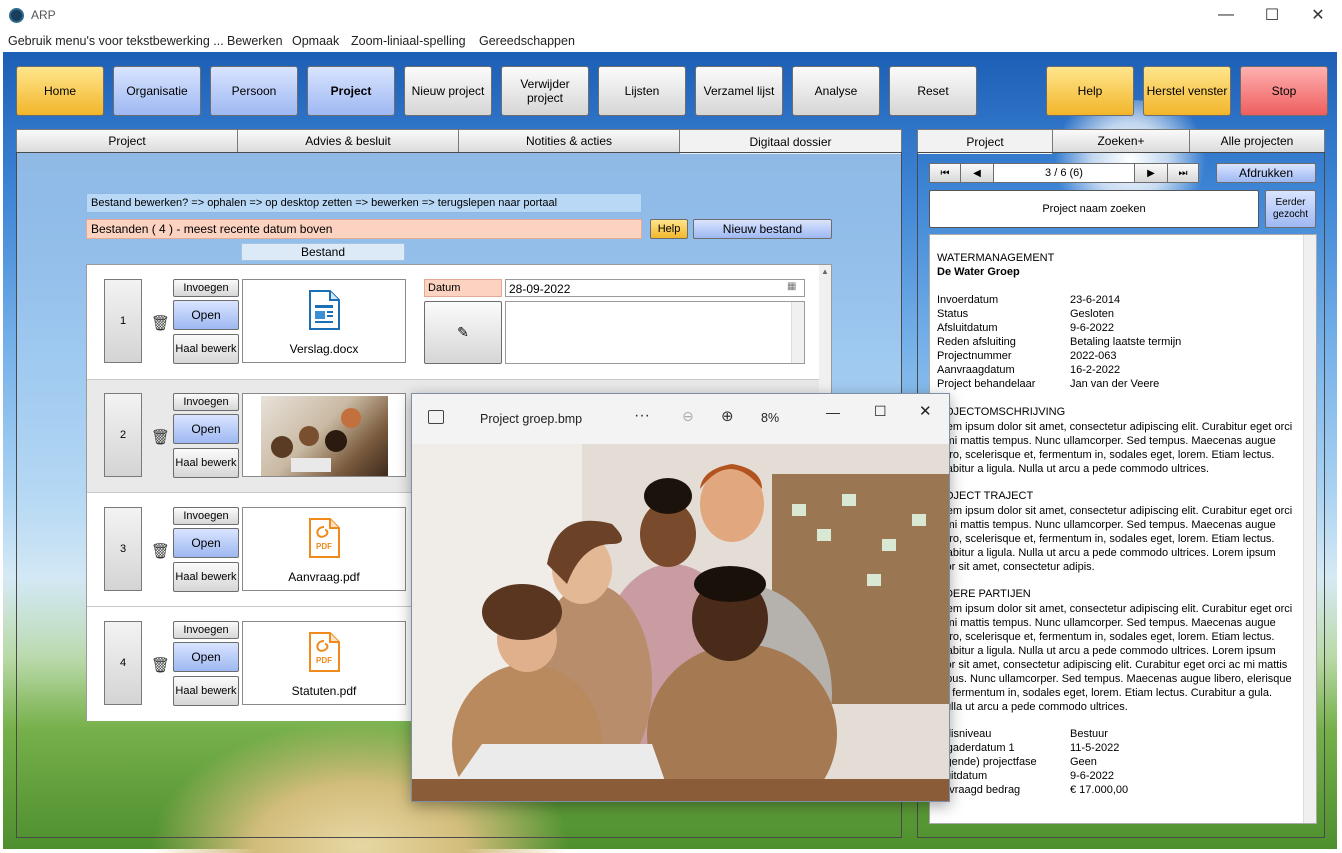  I want to click on title-bar, so click(671, 15).